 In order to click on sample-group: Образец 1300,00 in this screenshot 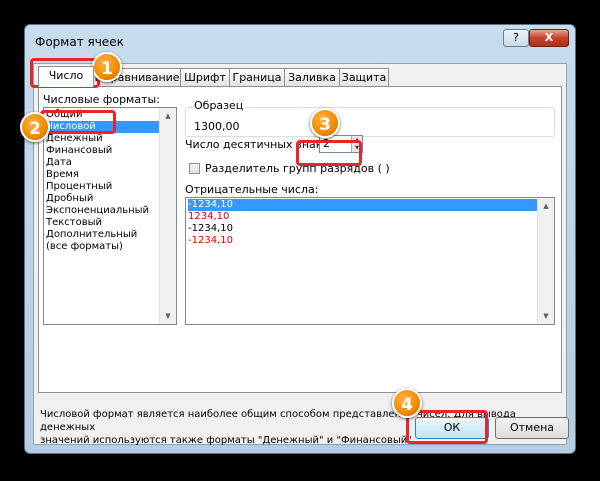, I will do `click(370, 118)`.